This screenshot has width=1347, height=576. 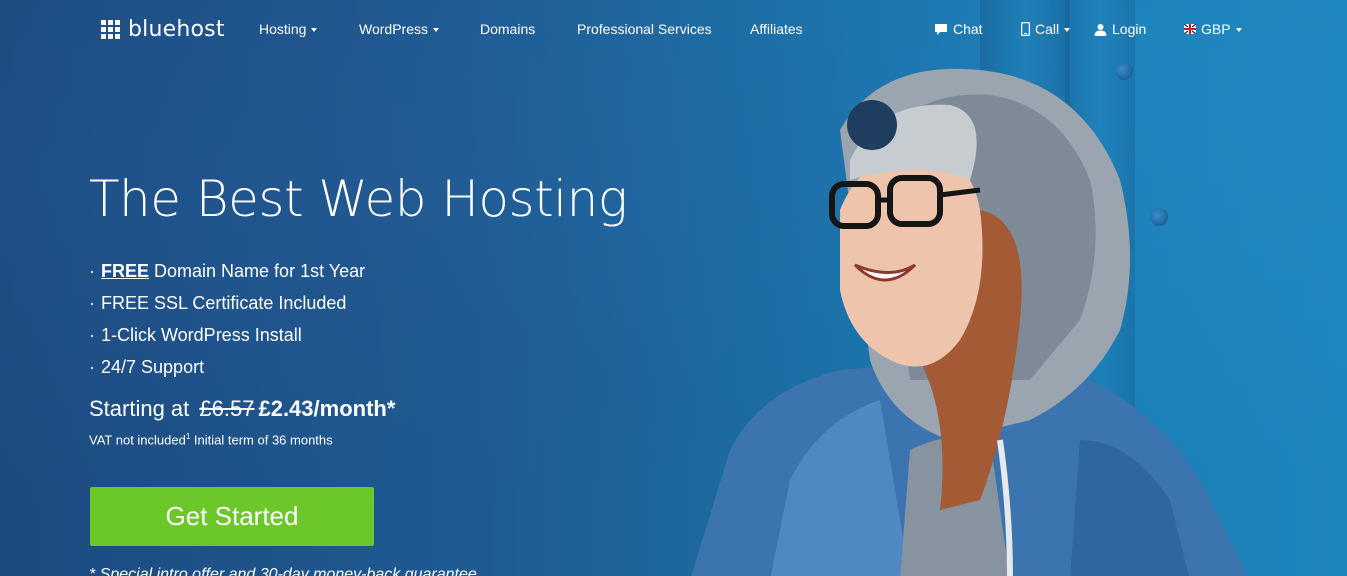 What do you see at coordinates (232, 516) in the screenshot?
I see `get-started-button: Get Started` at bounding box center [232, 516].